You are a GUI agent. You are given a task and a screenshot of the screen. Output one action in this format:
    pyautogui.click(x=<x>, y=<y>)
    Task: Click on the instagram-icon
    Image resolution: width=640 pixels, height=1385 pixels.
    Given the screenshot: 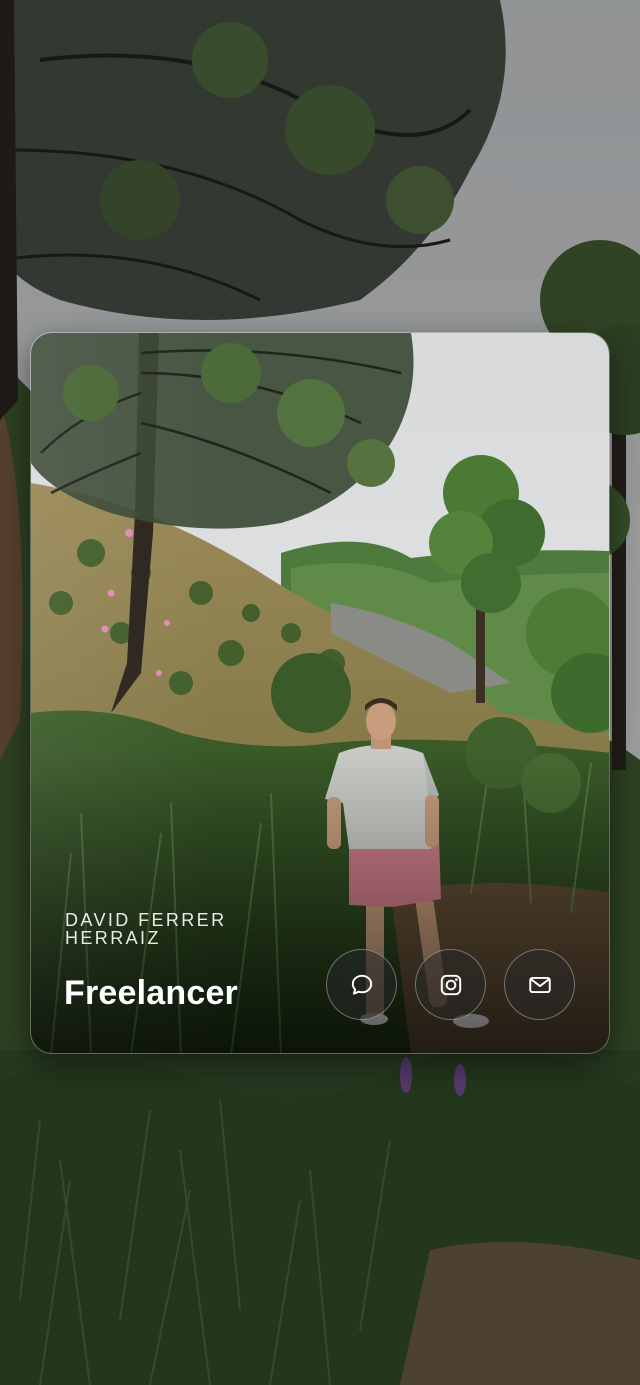 What is the action you would take?
    pyautogui.click(x=450, y=984)
    